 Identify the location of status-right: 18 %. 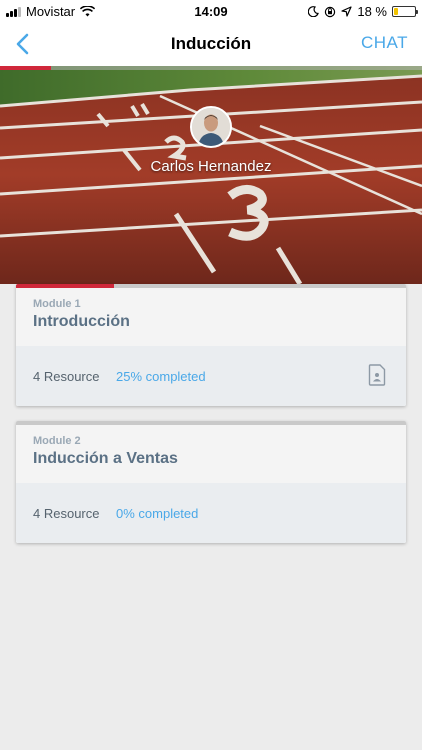
(363, 11).